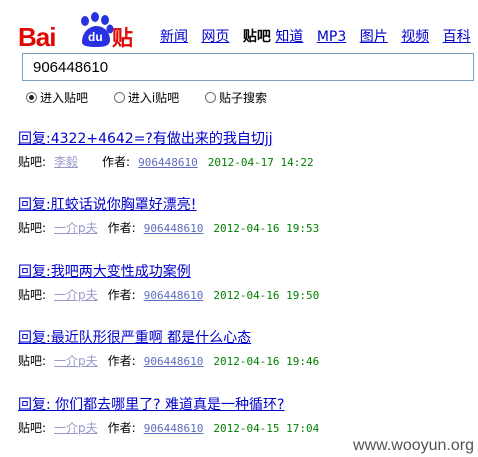 Image resolution: width=478 pixels, height=457 pixels. I want to click on result-meta: 贴吧: 李毅 作者: 906448610 2012-04-17 14:22, so click(248, 161).